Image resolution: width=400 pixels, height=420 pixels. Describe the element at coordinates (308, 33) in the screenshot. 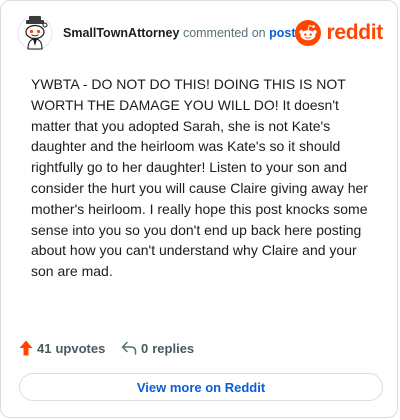

I see `reddit-snoo-icon` at that location.